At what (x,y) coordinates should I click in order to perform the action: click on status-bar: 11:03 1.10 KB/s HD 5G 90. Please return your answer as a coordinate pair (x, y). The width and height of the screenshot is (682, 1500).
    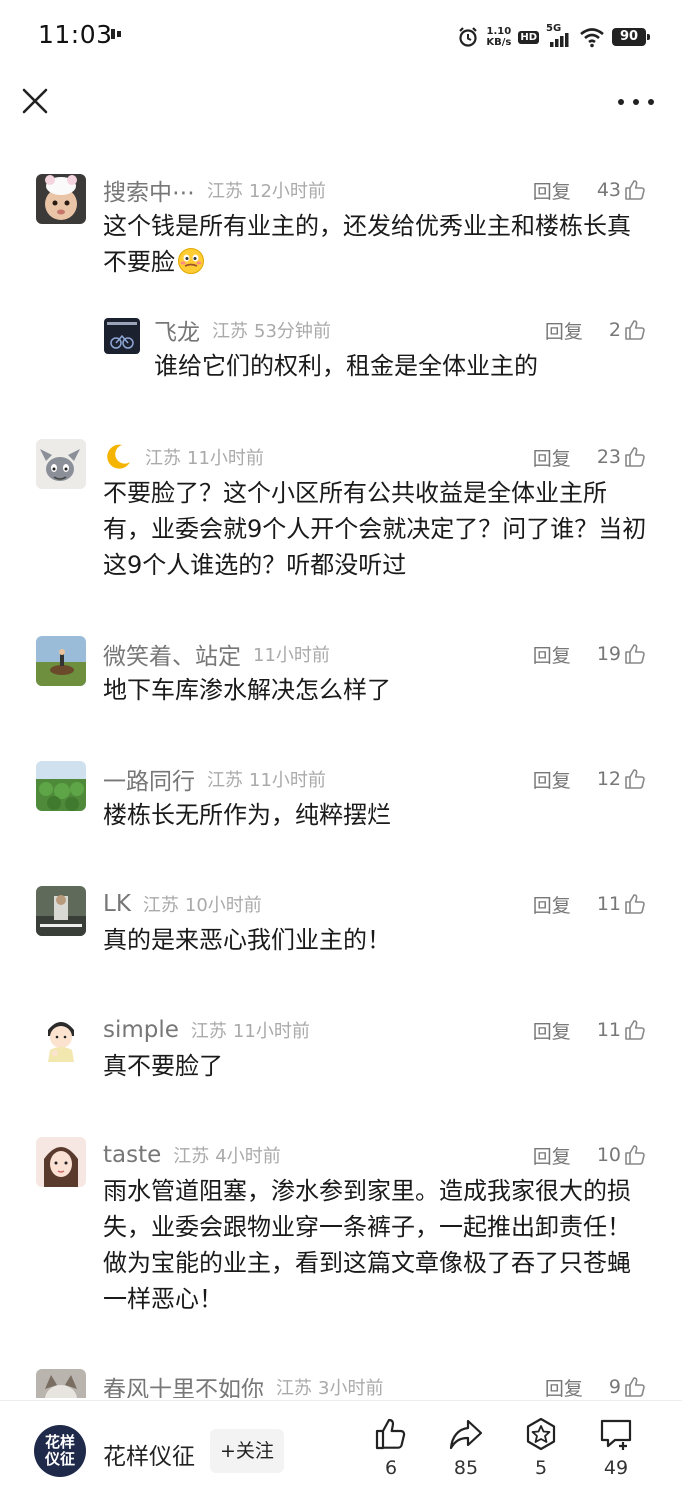
    Looking at the image, I should click on (341, 36).